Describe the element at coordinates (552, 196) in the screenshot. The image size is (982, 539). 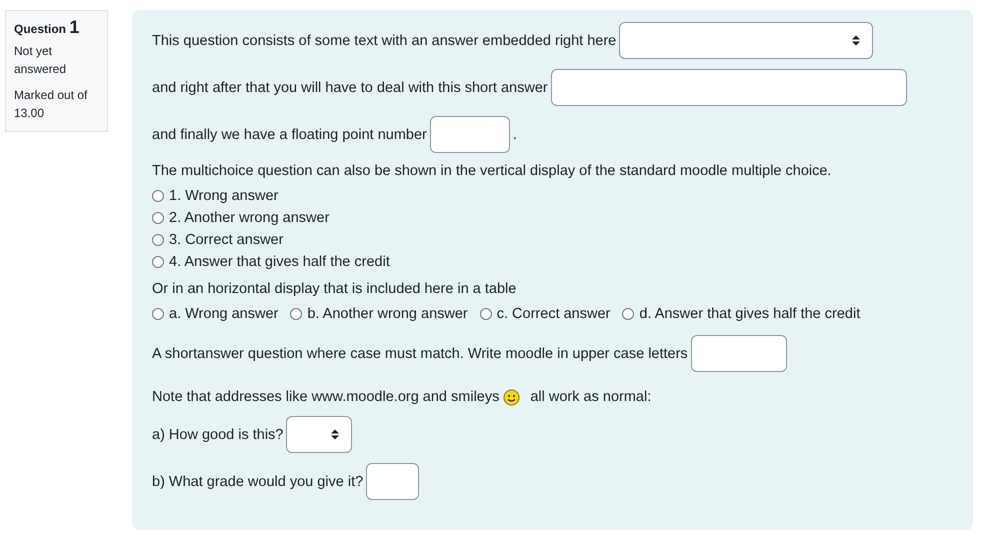
I see `radio-option: 1. Wrong answer` at that location.